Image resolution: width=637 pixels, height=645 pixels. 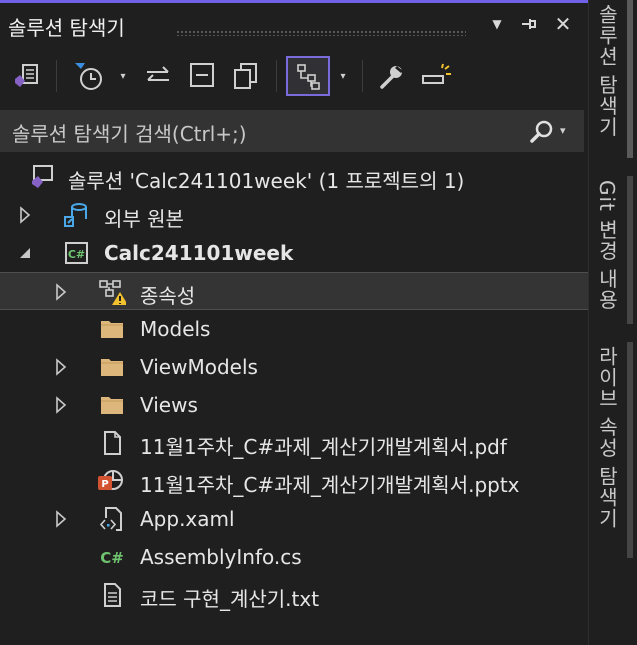 I want to click on panel-title: 솔루션 탐색기, so click(x=66, y=28).